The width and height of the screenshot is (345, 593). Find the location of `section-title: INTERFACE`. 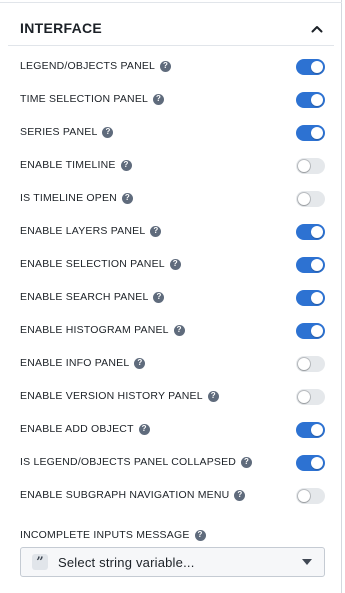

section-title: INTERFACE is located at coordinates (61, 28).